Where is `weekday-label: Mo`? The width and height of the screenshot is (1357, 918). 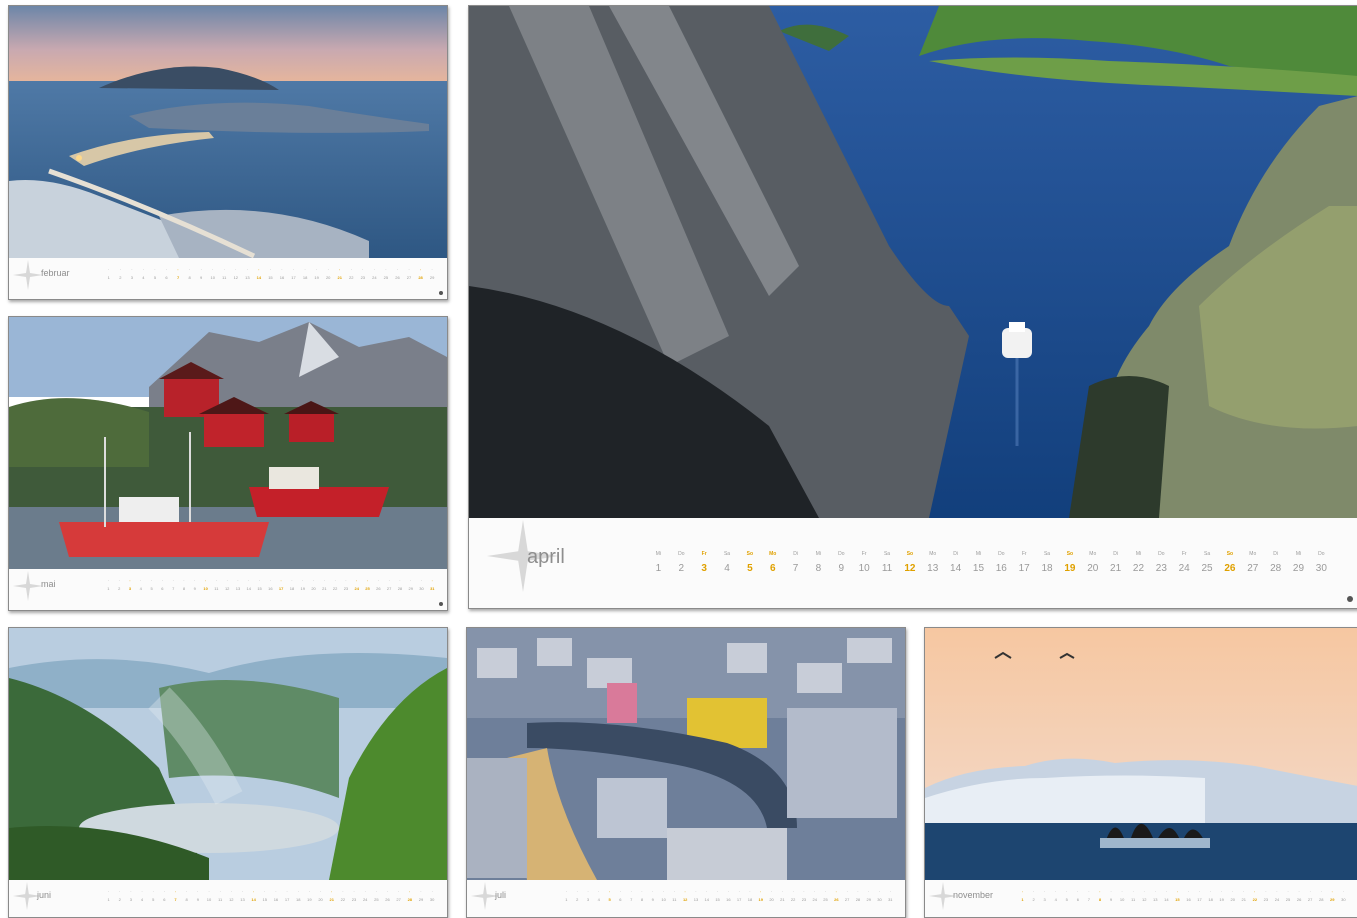
weekday-label: Mo is located at coordinates (773, 554).